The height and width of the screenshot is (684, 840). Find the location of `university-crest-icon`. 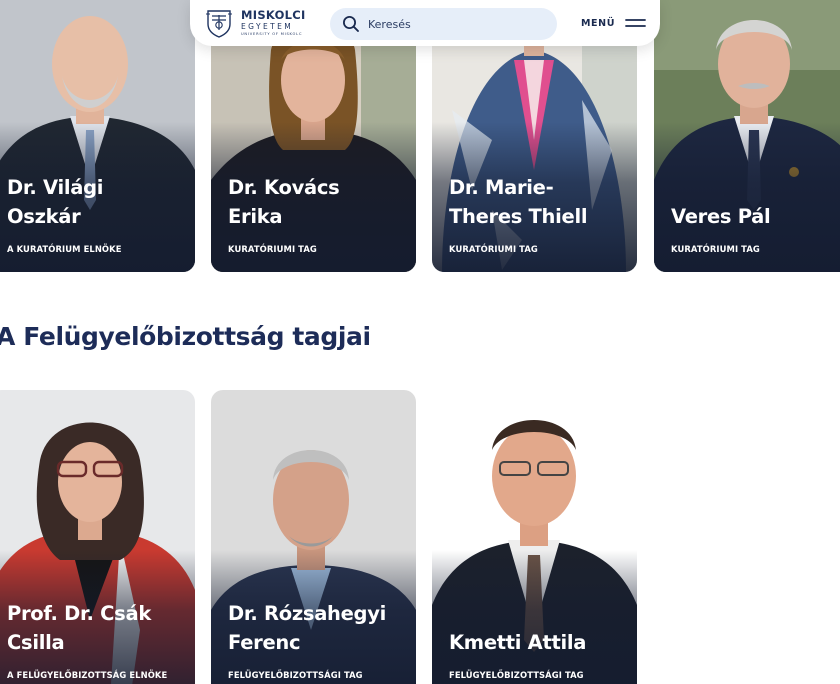

university-crest-icon is located at coordinates (219, 24).